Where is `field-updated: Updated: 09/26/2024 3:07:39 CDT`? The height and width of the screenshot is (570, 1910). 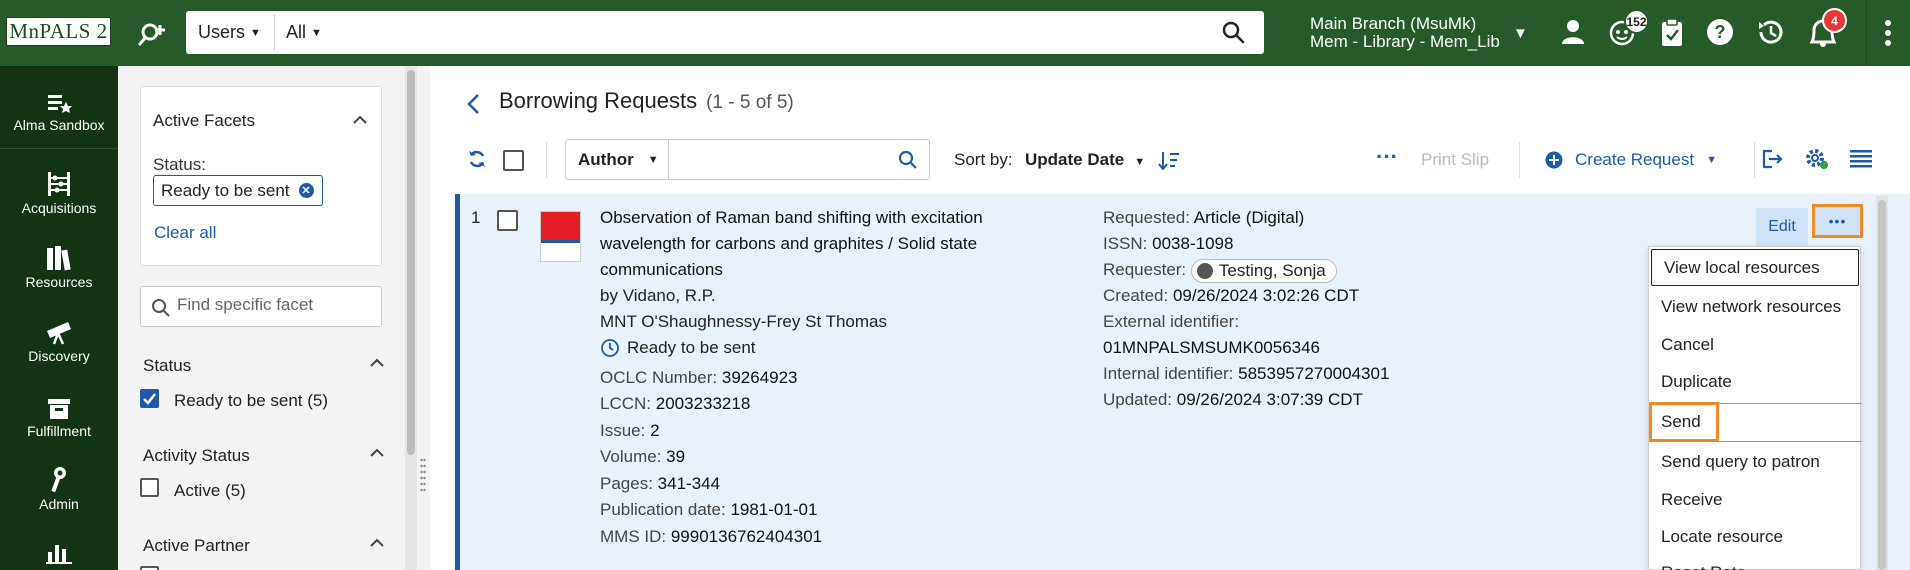
field-updated: Updated: 09/26/2024 3:07:39 CDT is located at coordinates (1233, 400).